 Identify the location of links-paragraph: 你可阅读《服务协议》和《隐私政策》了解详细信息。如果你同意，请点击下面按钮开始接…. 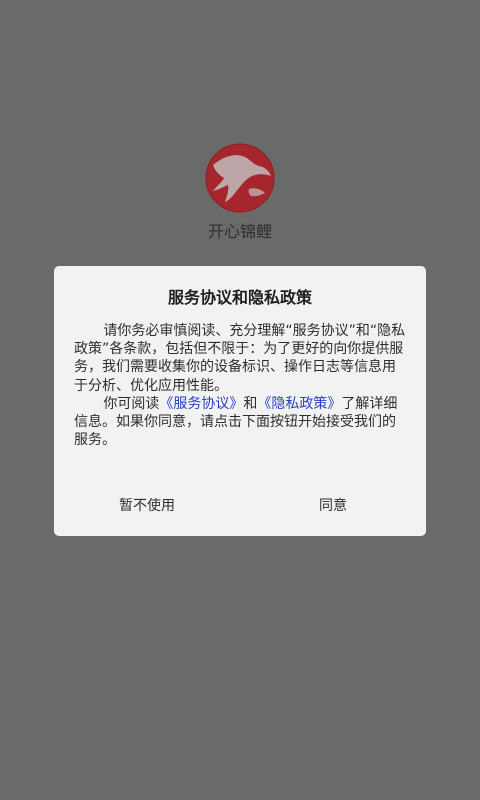
(240, 422).